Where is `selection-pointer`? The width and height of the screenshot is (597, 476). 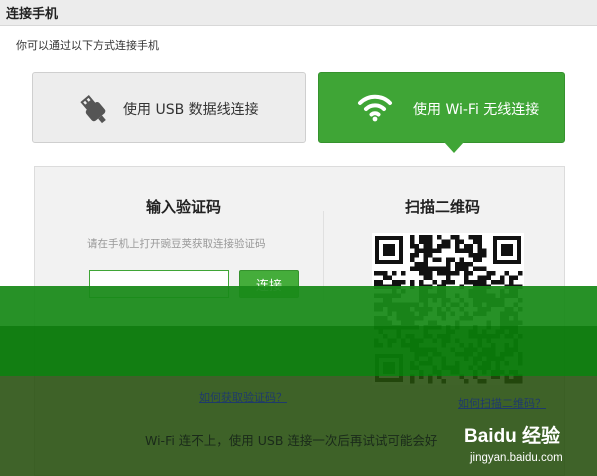 selection-pointer is located at coordinates (454, 147).